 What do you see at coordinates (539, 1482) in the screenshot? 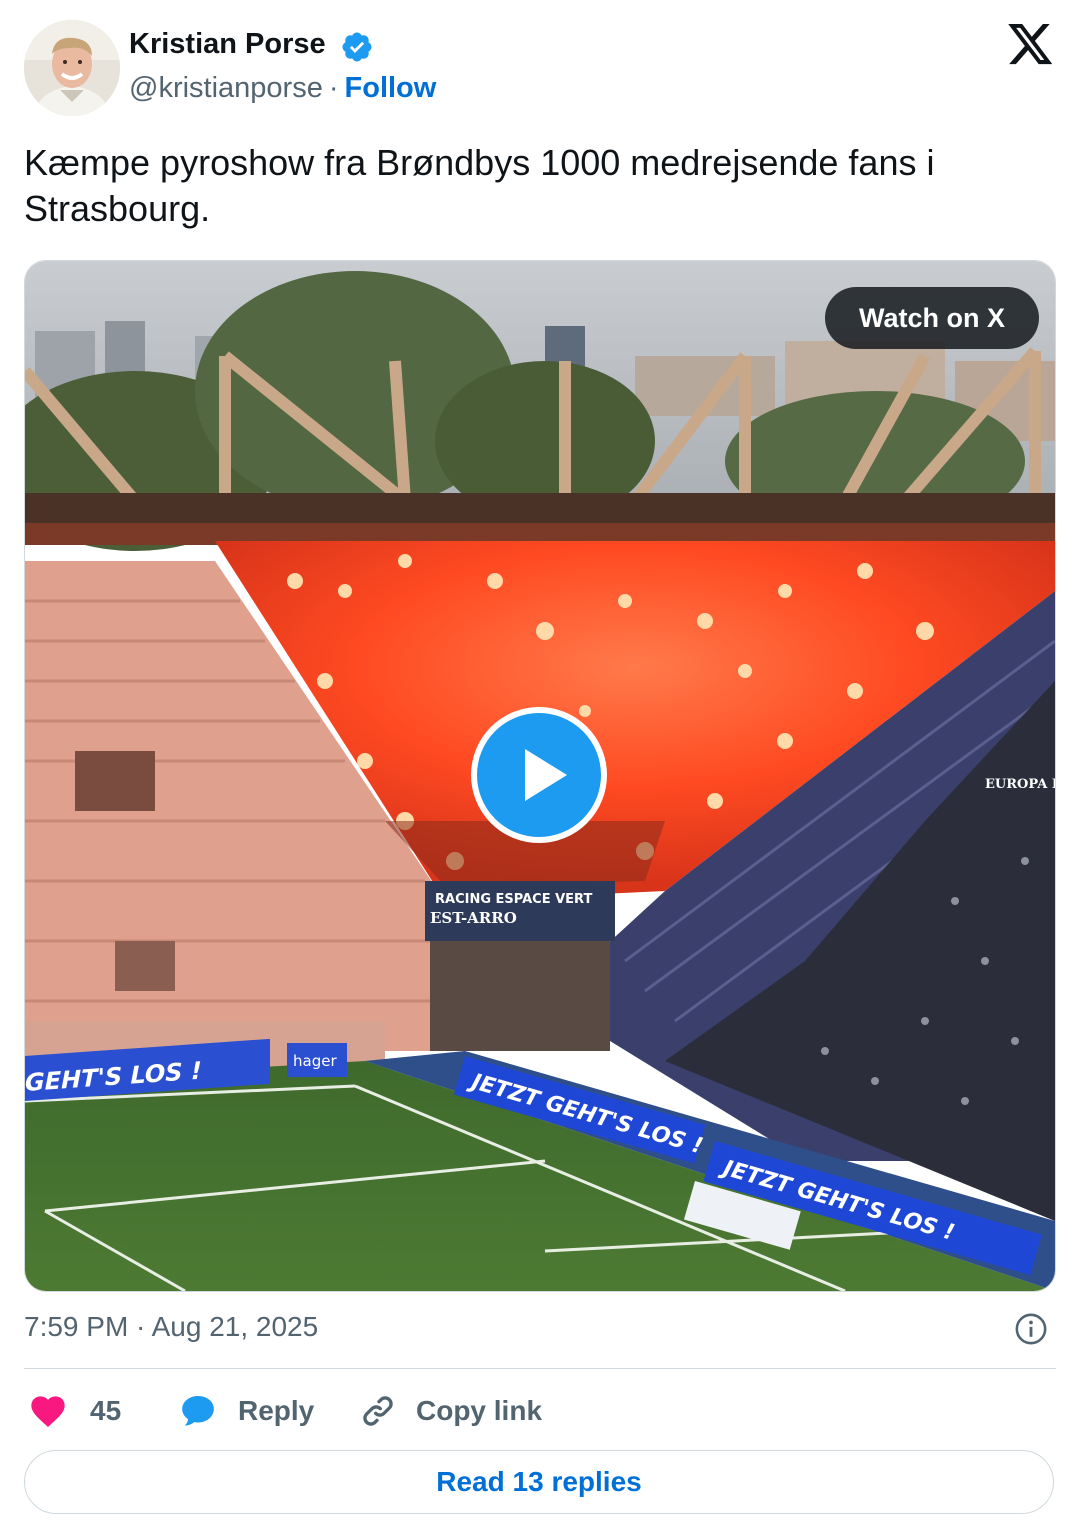
I see `read-replies-button: Read 13 replies` at bounding box center [539, 1482].